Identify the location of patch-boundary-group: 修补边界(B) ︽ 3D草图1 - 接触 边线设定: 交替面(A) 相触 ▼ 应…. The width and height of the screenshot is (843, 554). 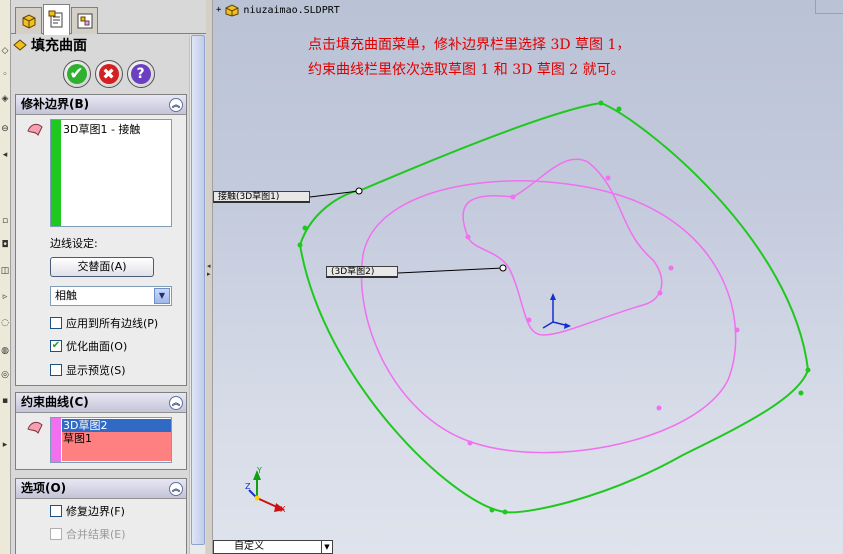
(101, 240).